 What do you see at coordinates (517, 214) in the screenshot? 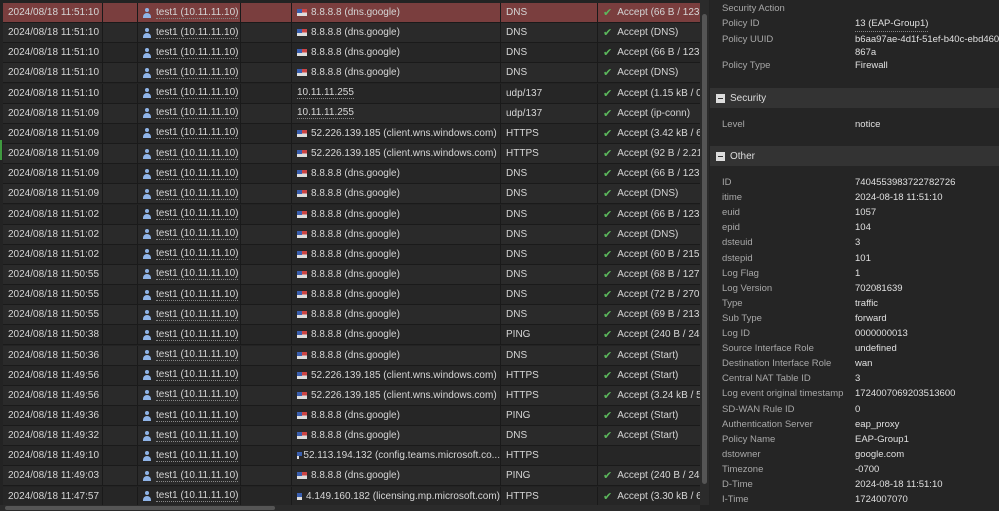
I see `service-text: DNS` at bounding box center [517, 214].